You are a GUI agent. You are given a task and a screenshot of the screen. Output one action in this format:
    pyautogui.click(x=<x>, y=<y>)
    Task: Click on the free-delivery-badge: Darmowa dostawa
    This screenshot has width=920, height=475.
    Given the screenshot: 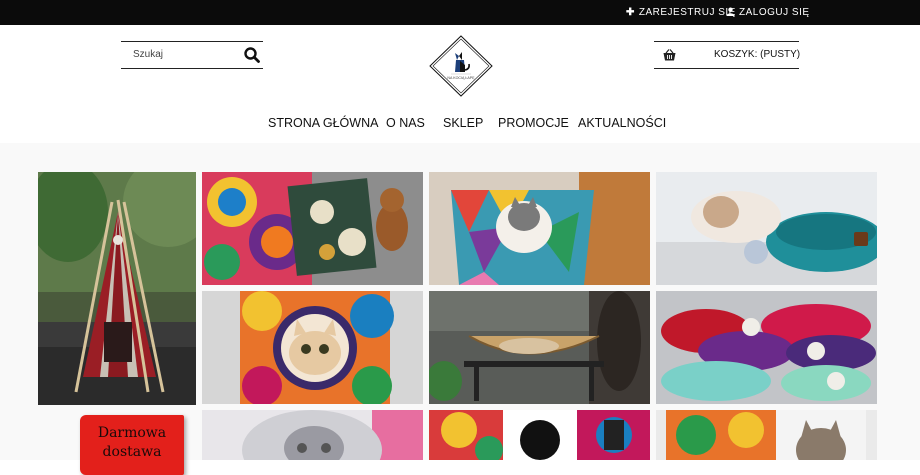 What is the action you would take?
    pyautogui.click(x=132, y=445)
    